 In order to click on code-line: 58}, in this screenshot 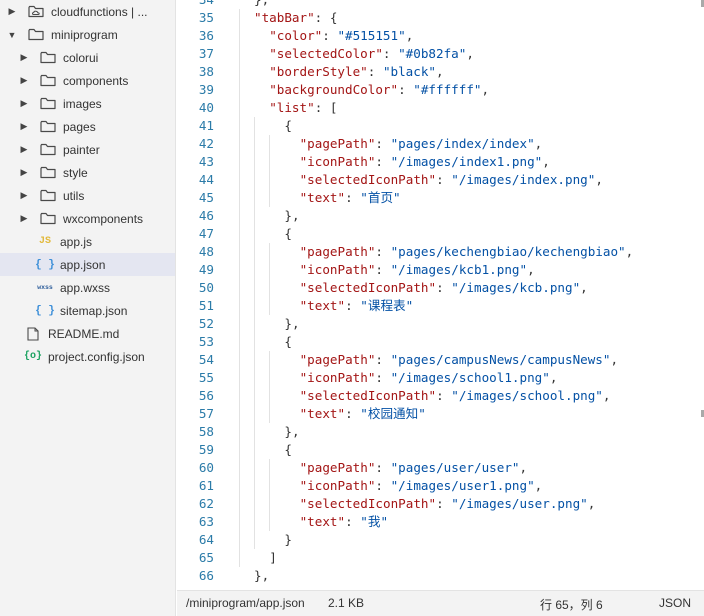, I will do `click(432, 432)`.